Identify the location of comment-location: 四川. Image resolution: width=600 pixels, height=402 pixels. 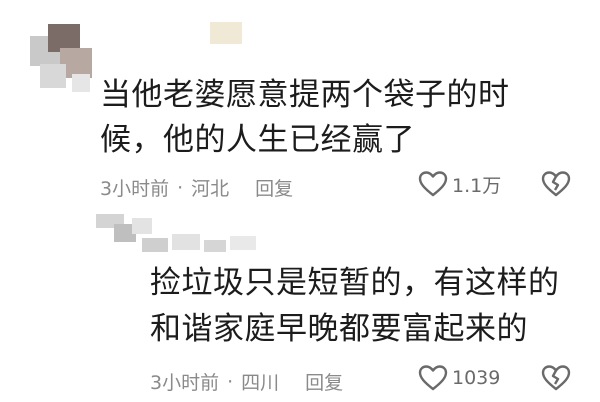
(260, 383).